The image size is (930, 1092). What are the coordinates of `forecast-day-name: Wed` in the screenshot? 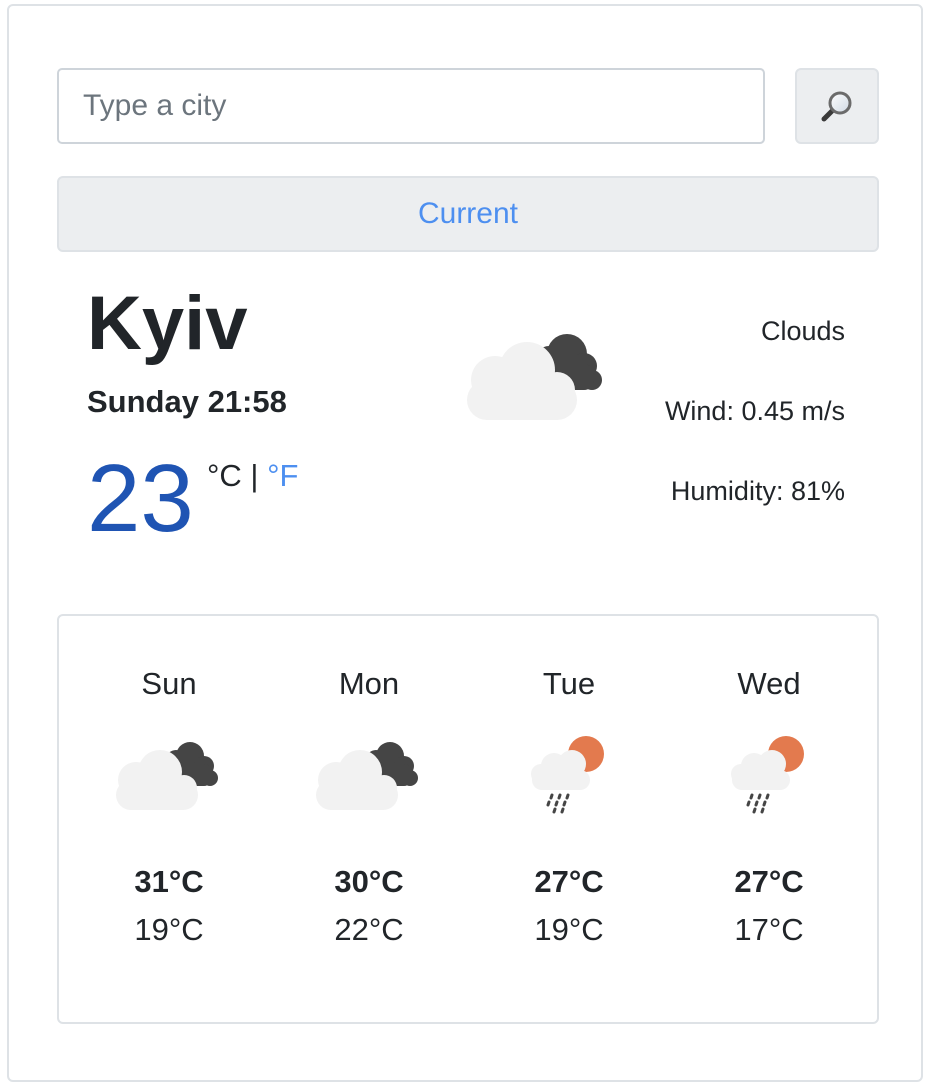 It's located at (769, 683).